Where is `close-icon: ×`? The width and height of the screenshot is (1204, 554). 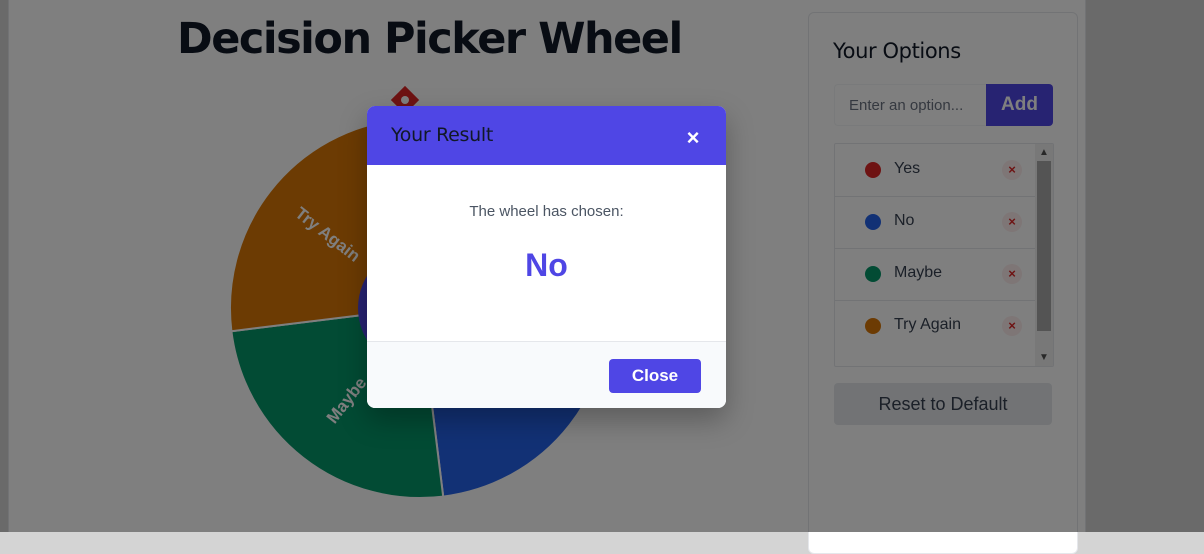 close-icon: × is located at coordinates (693, 138).